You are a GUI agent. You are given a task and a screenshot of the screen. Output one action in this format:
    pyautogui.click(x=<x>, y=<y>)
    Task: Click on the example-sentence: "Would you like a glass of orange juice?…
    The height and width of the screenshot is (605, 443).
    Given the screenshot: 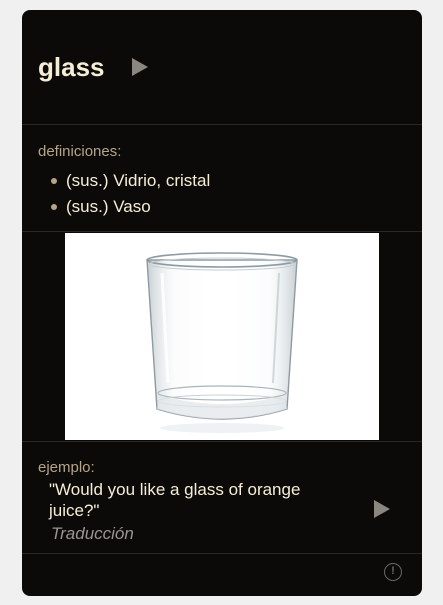 What is the action you would take?
    pyautogui.click(x=175, y=500)
    